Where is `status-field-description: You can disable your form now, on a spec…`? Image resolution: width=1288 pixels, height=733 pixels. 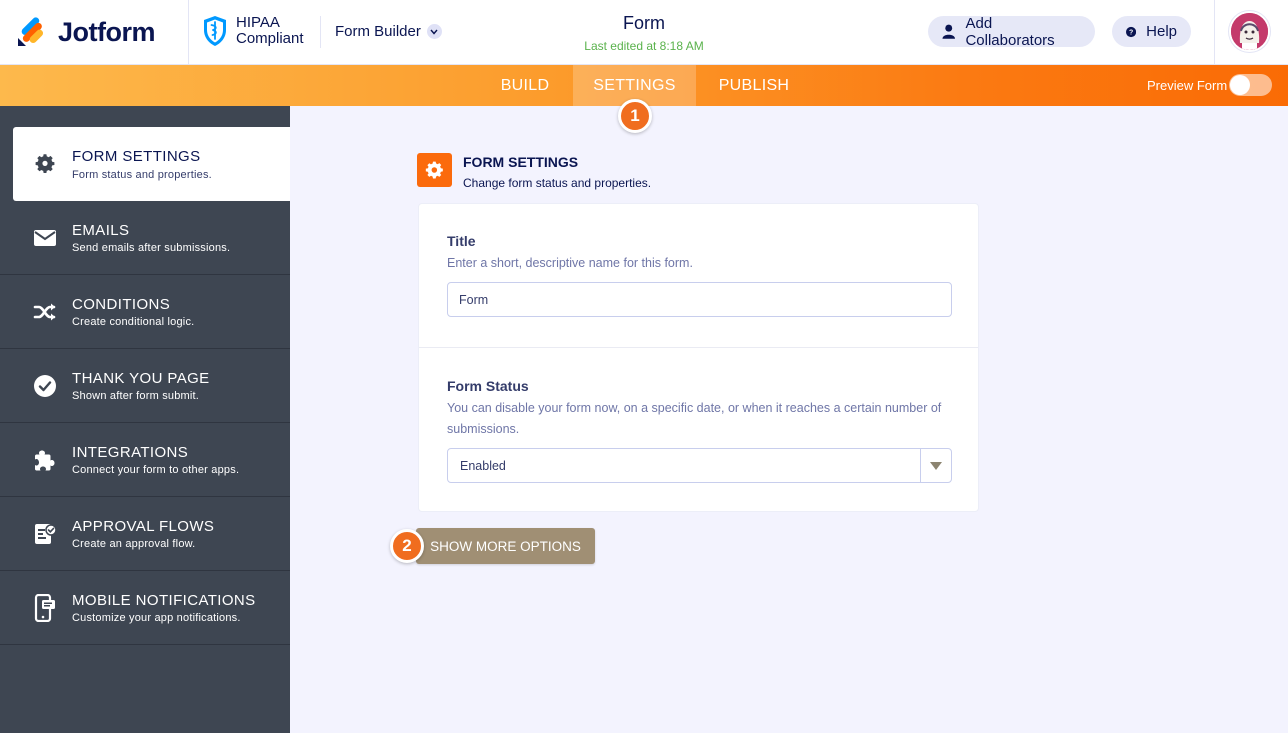 status-field-description: You can disable your form now, on a spec… is located at coordinates (694, 418).